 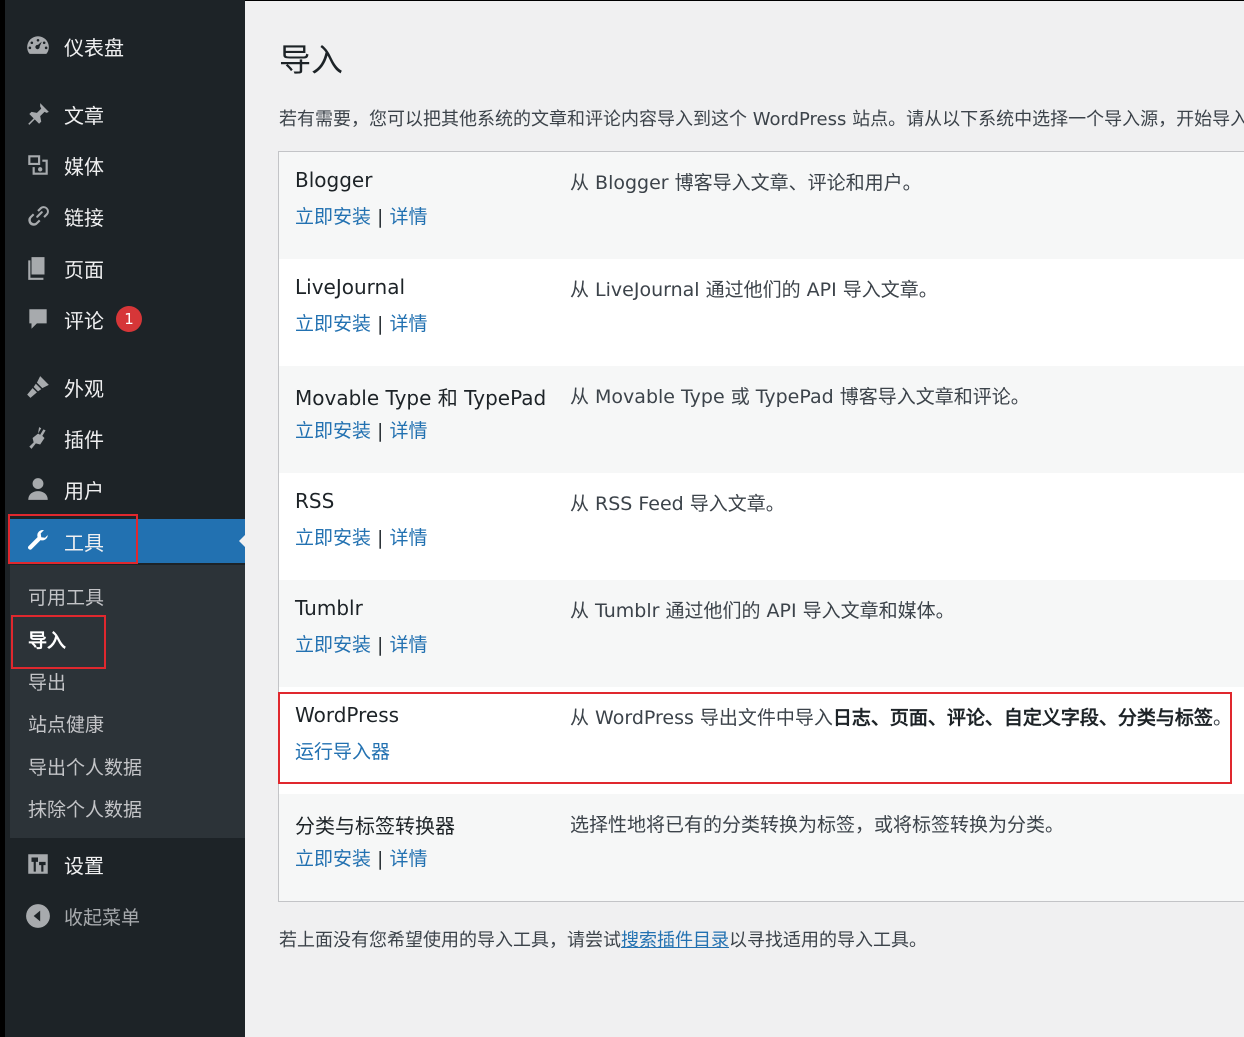 I want to click on comment-icon, so click(x=38, y=319).